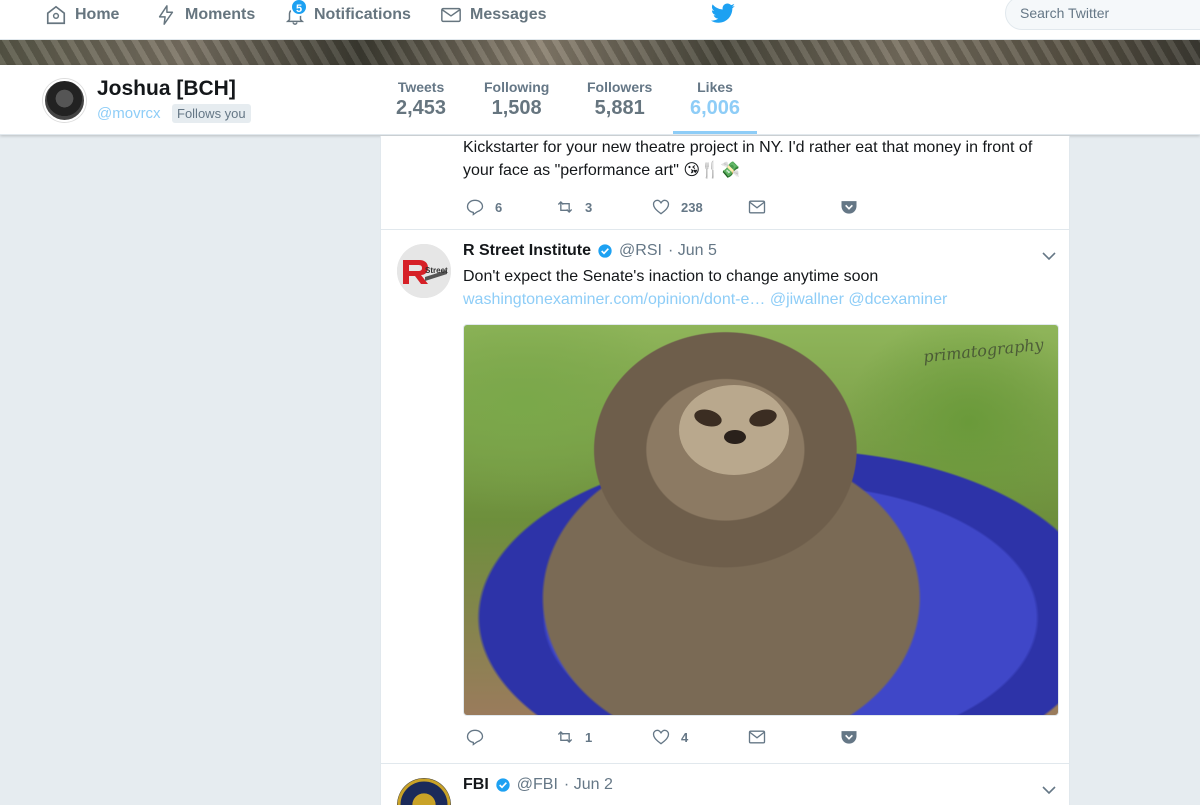  I want to click on nav-home: Home, so click(82, 15).